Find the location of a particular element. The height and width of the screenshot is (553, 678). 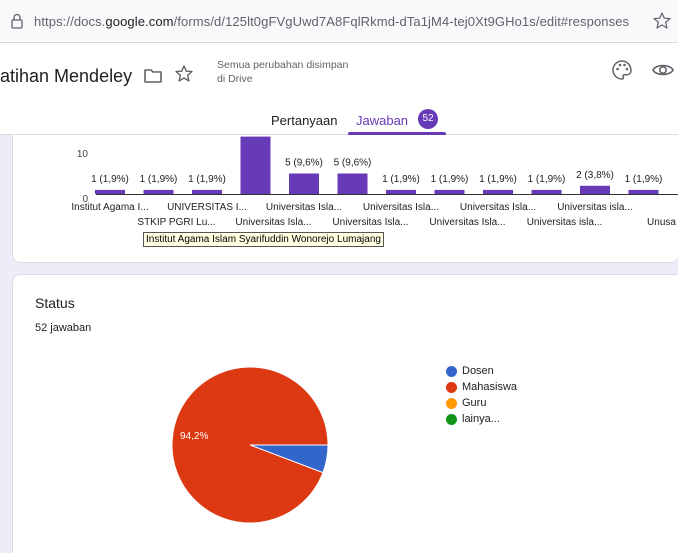

pie-slice-label: 94,2% is located at coordinates (194, 436).